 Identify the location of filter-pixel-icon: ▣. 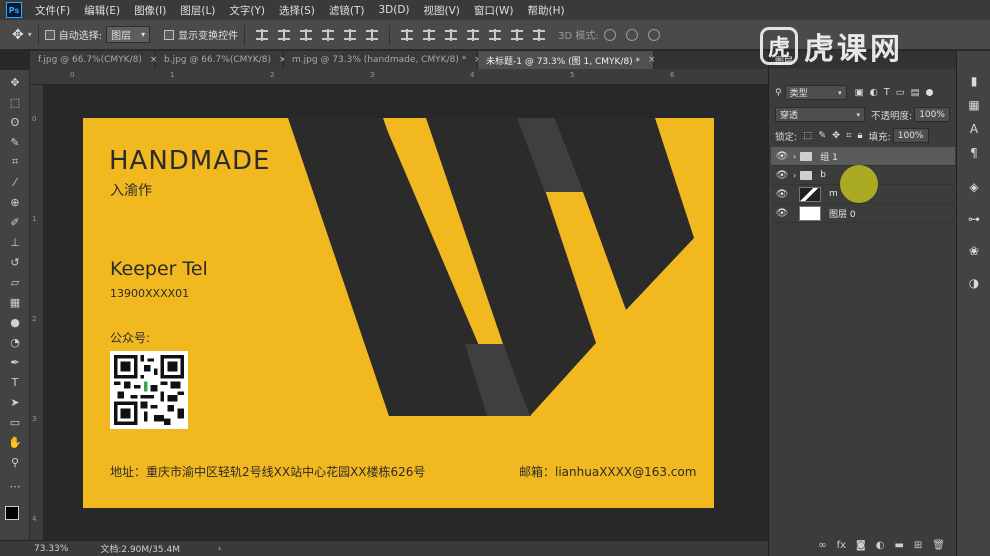
(859, 92).